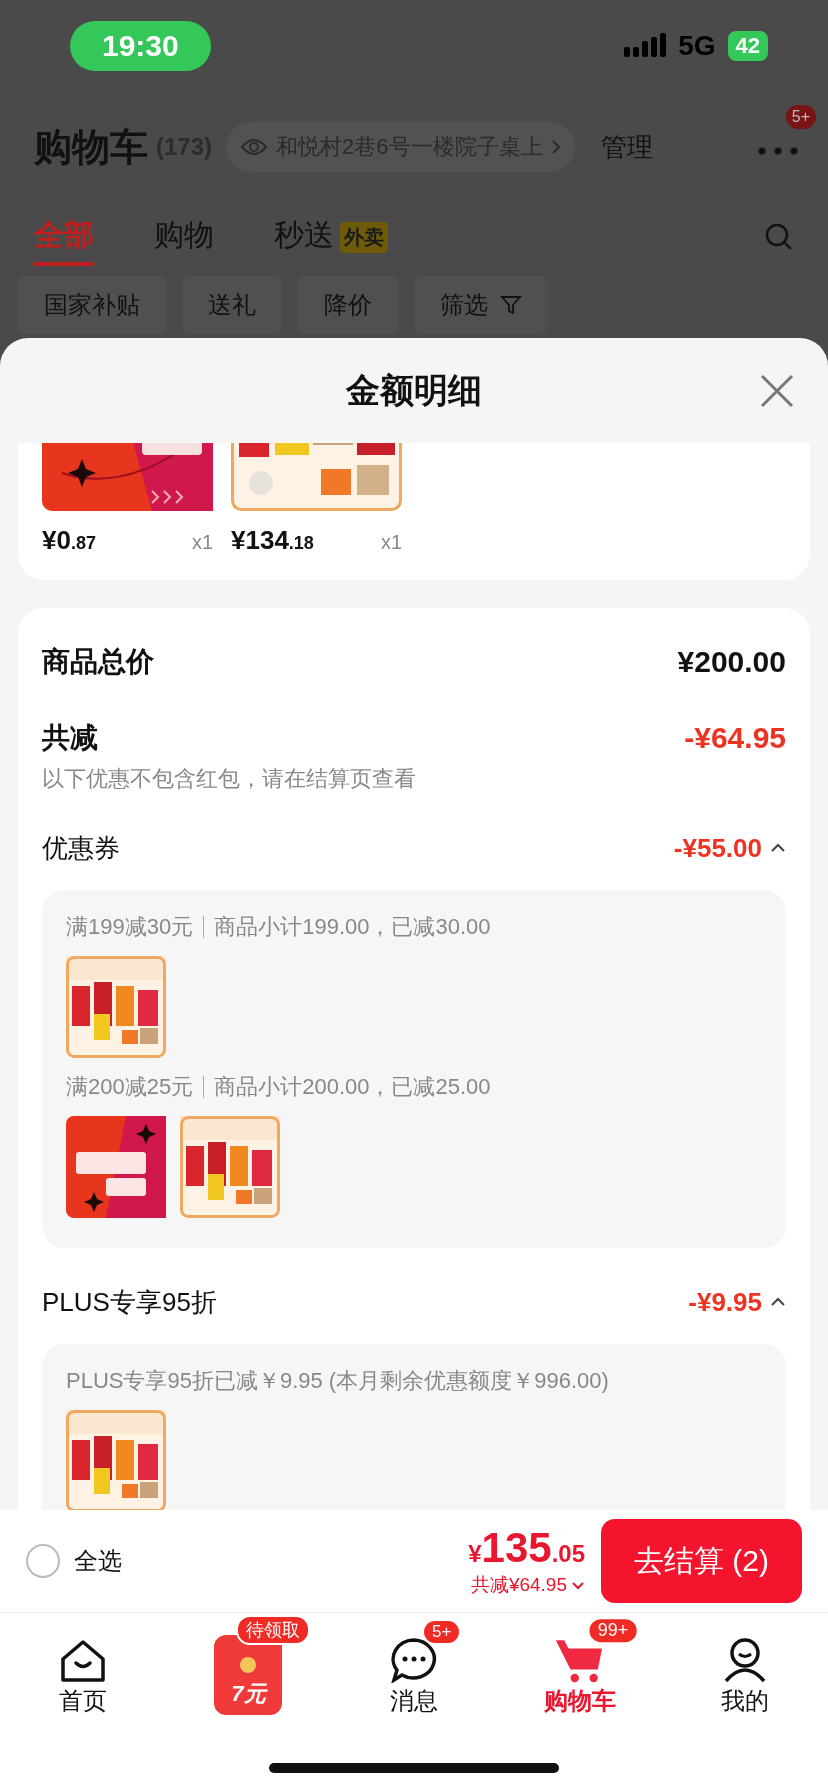  I want to click on total-label: 商品总价, so click(98, 662).